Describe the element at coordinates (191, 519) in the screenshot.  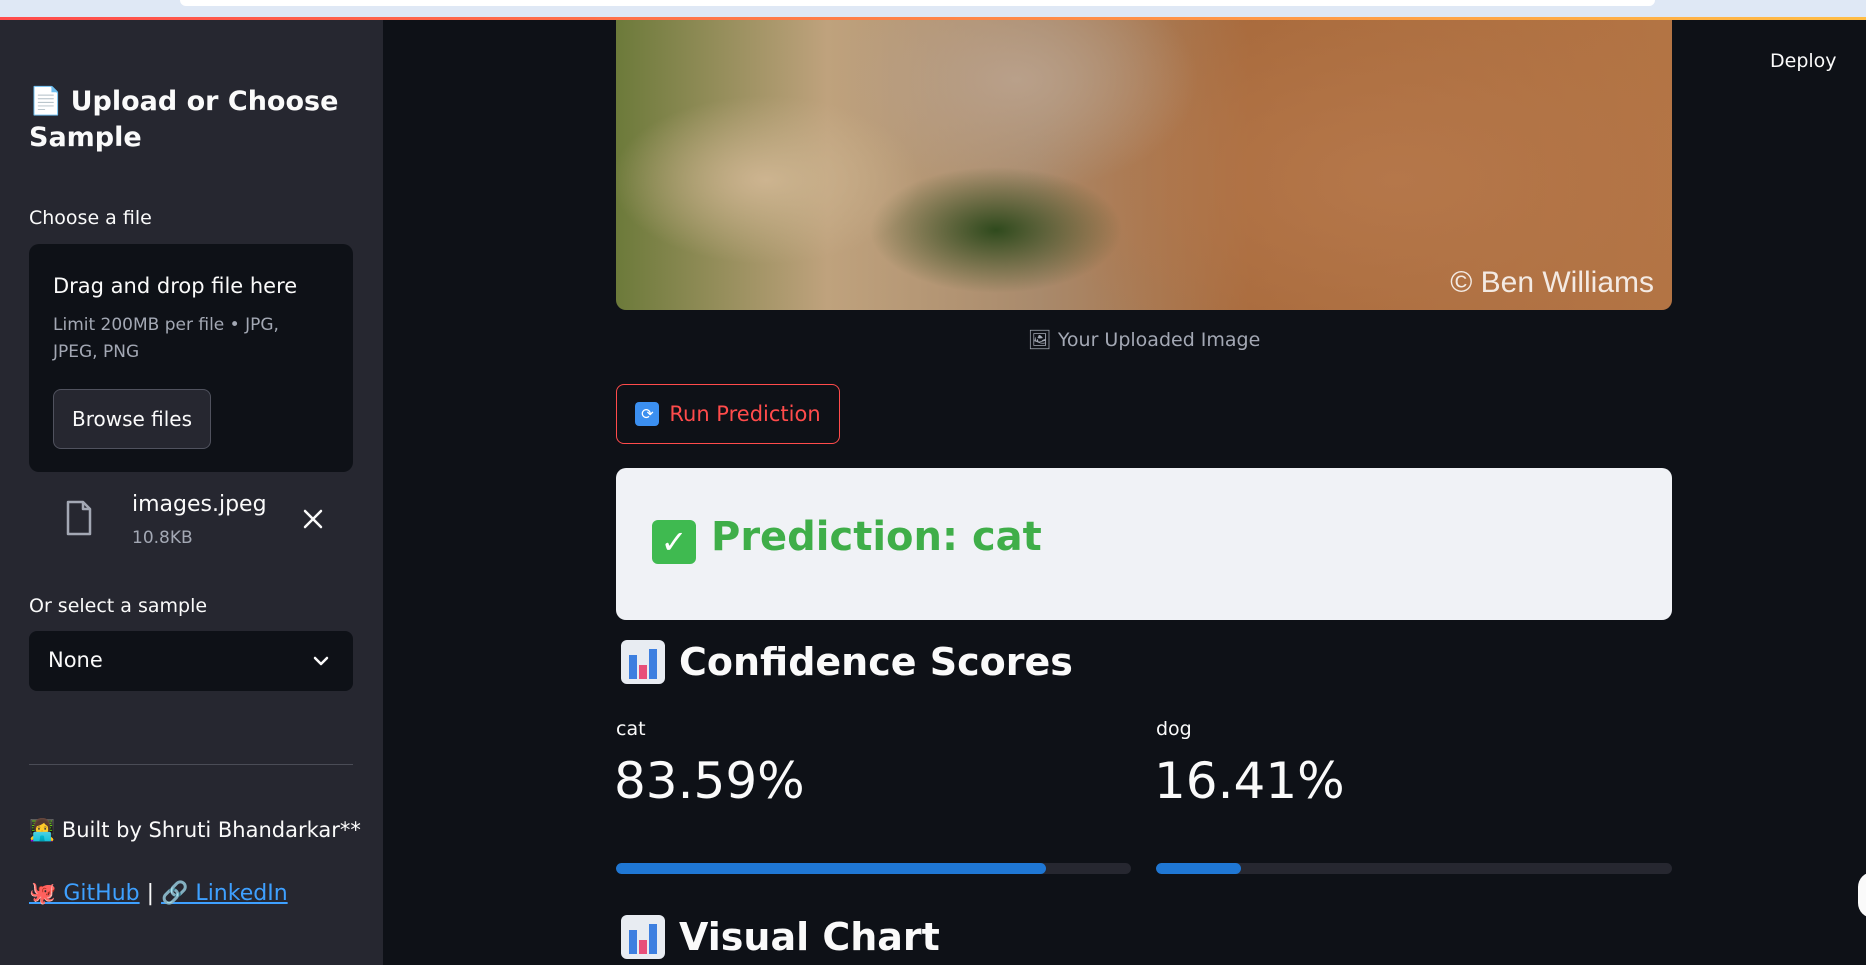
I see `uploaded-file-row: images.jpeg 10.8KB` at that location.